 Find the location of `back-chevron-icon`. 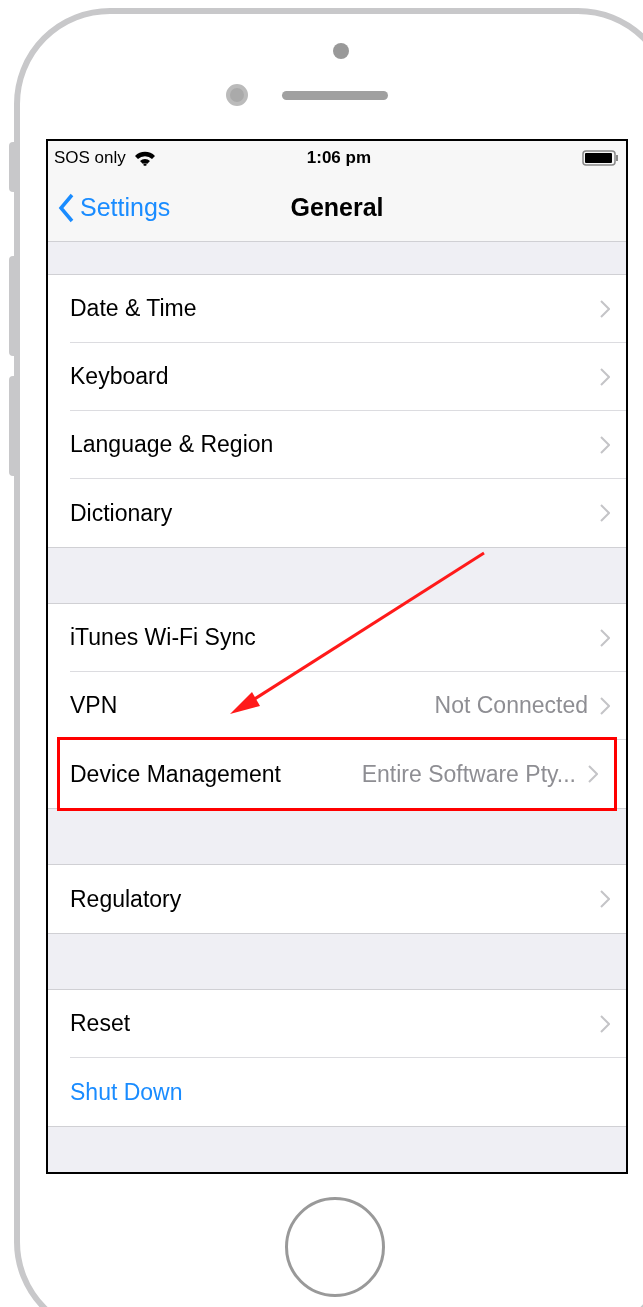

back-chevron-icon is located at coordinates (66, 207).